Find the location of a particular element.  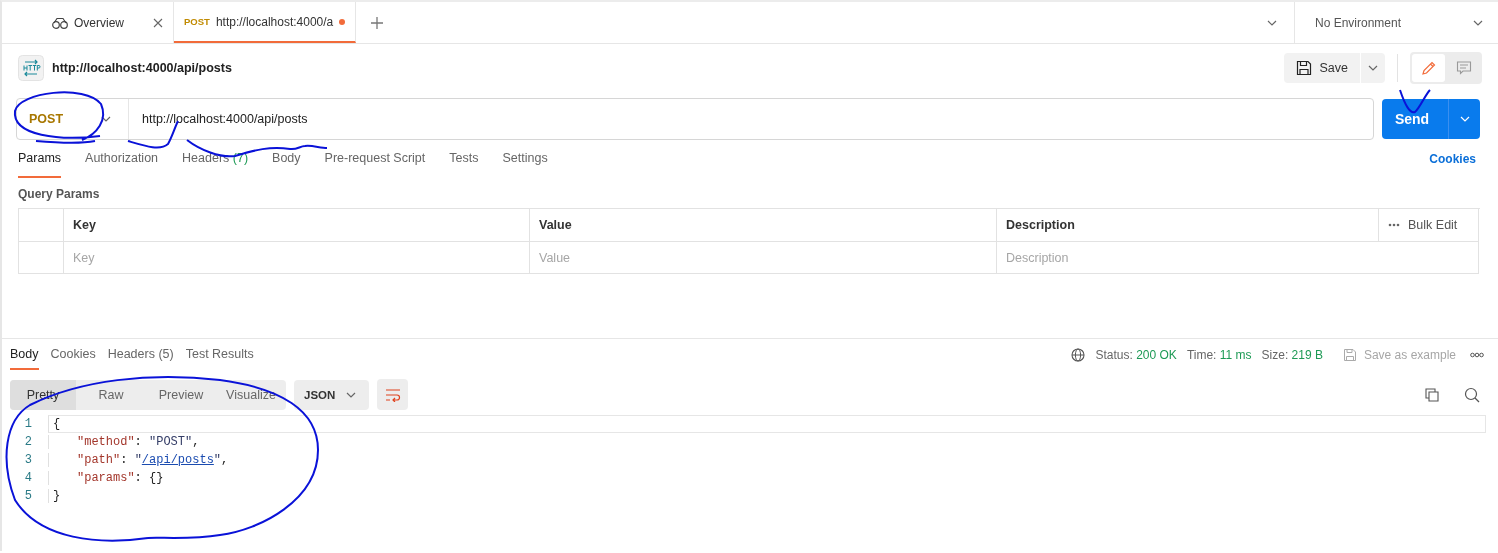

ink-stroke is located at coordinates (1415, 101).